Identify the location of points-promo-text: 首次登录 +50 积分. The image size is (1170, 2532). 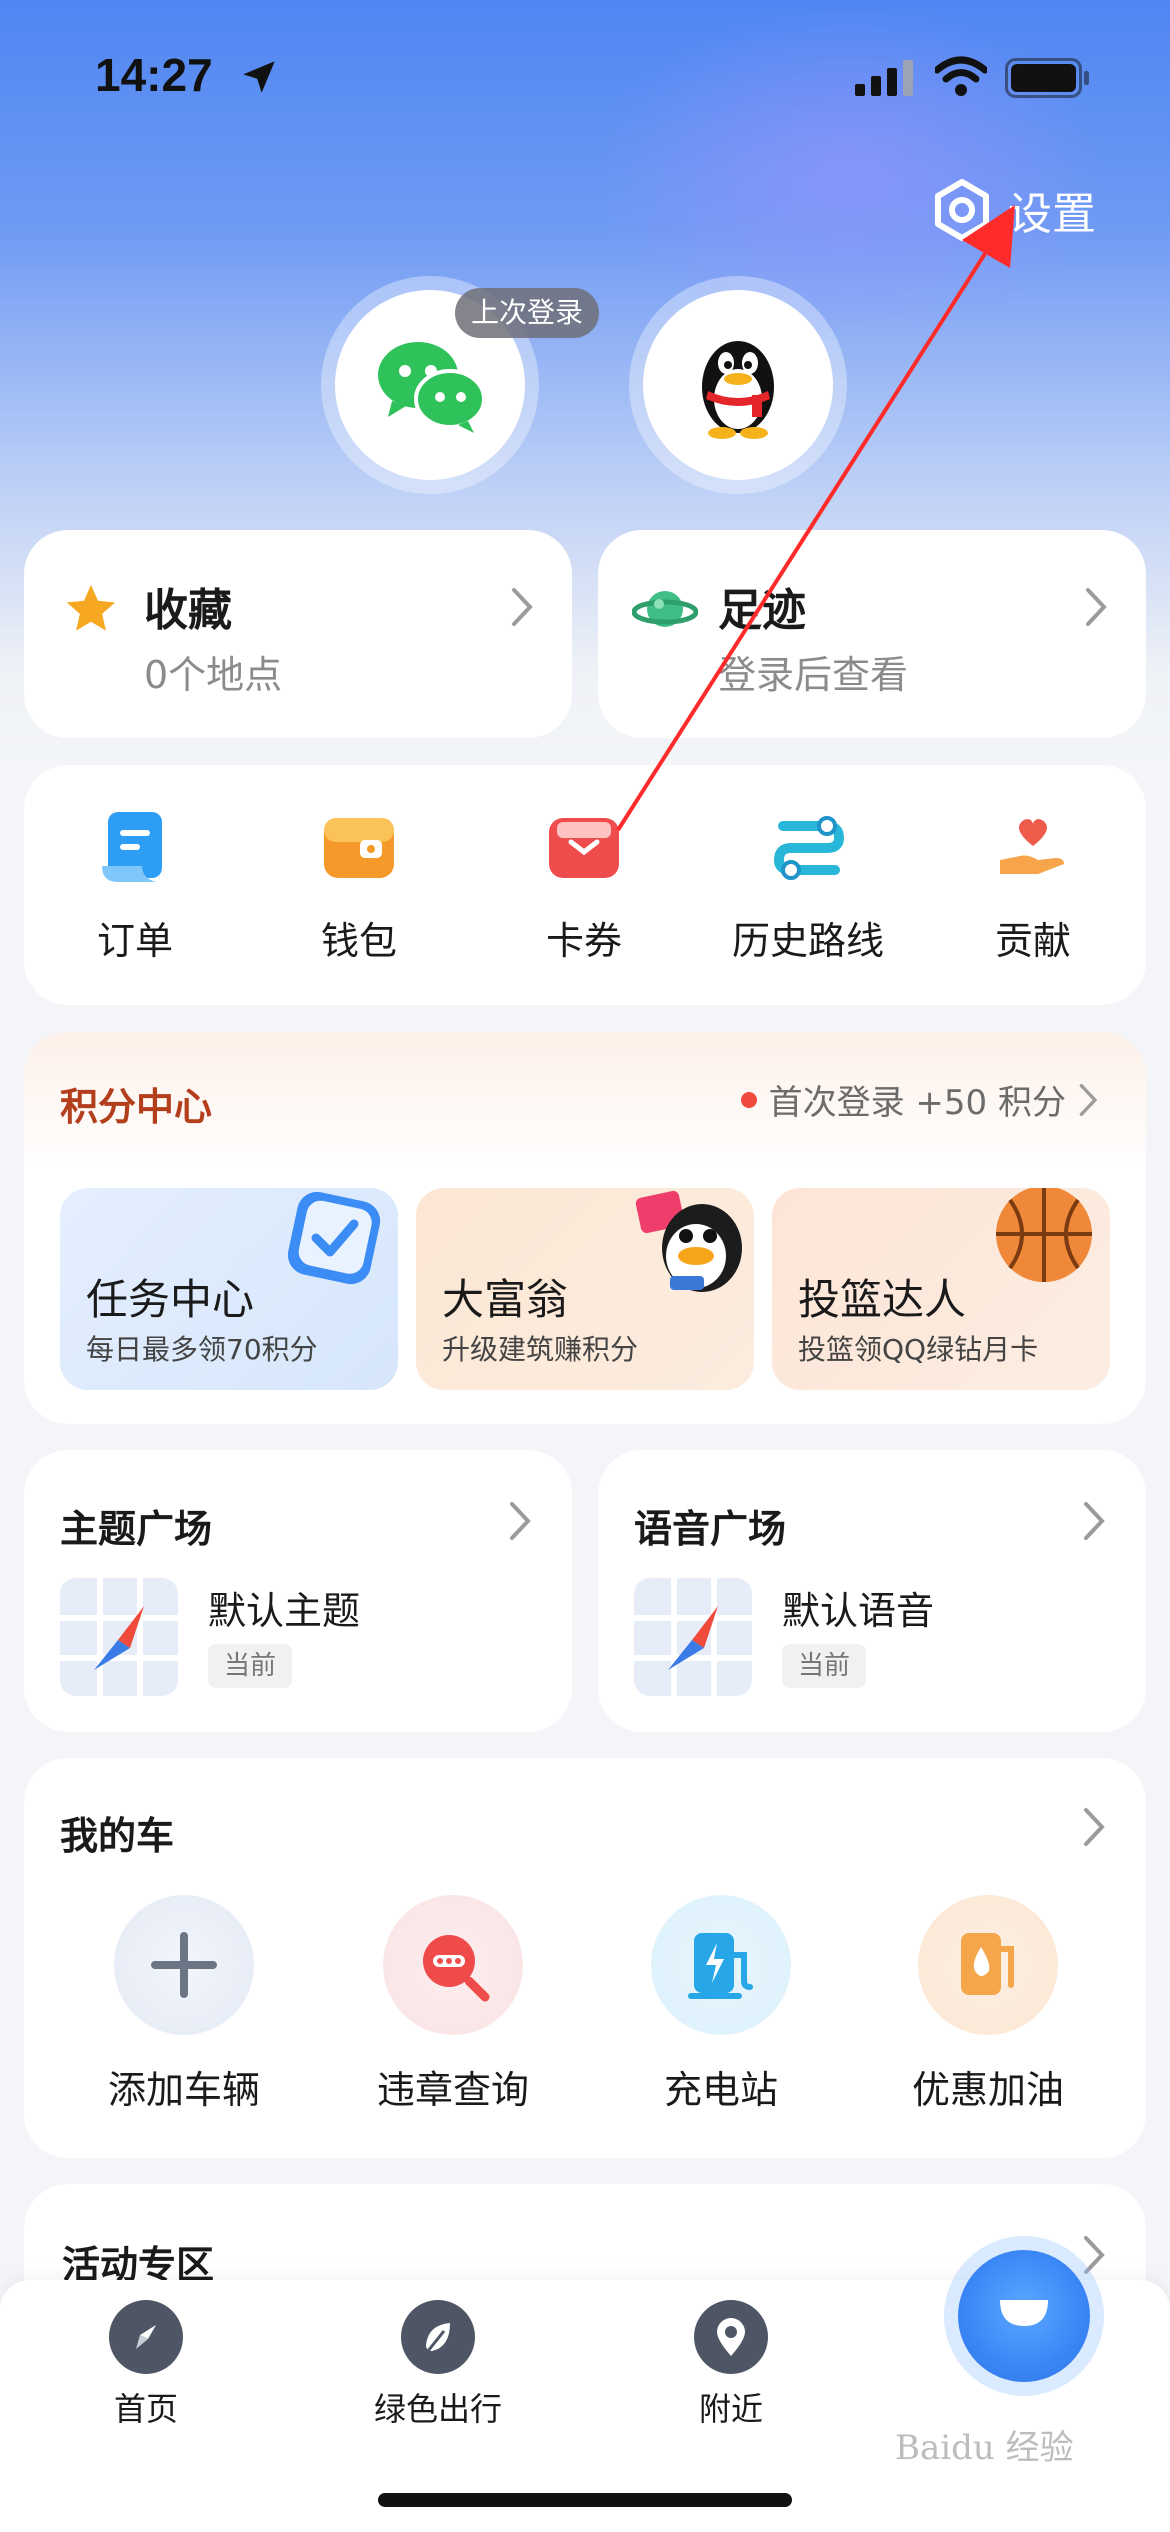
(917, 1103).